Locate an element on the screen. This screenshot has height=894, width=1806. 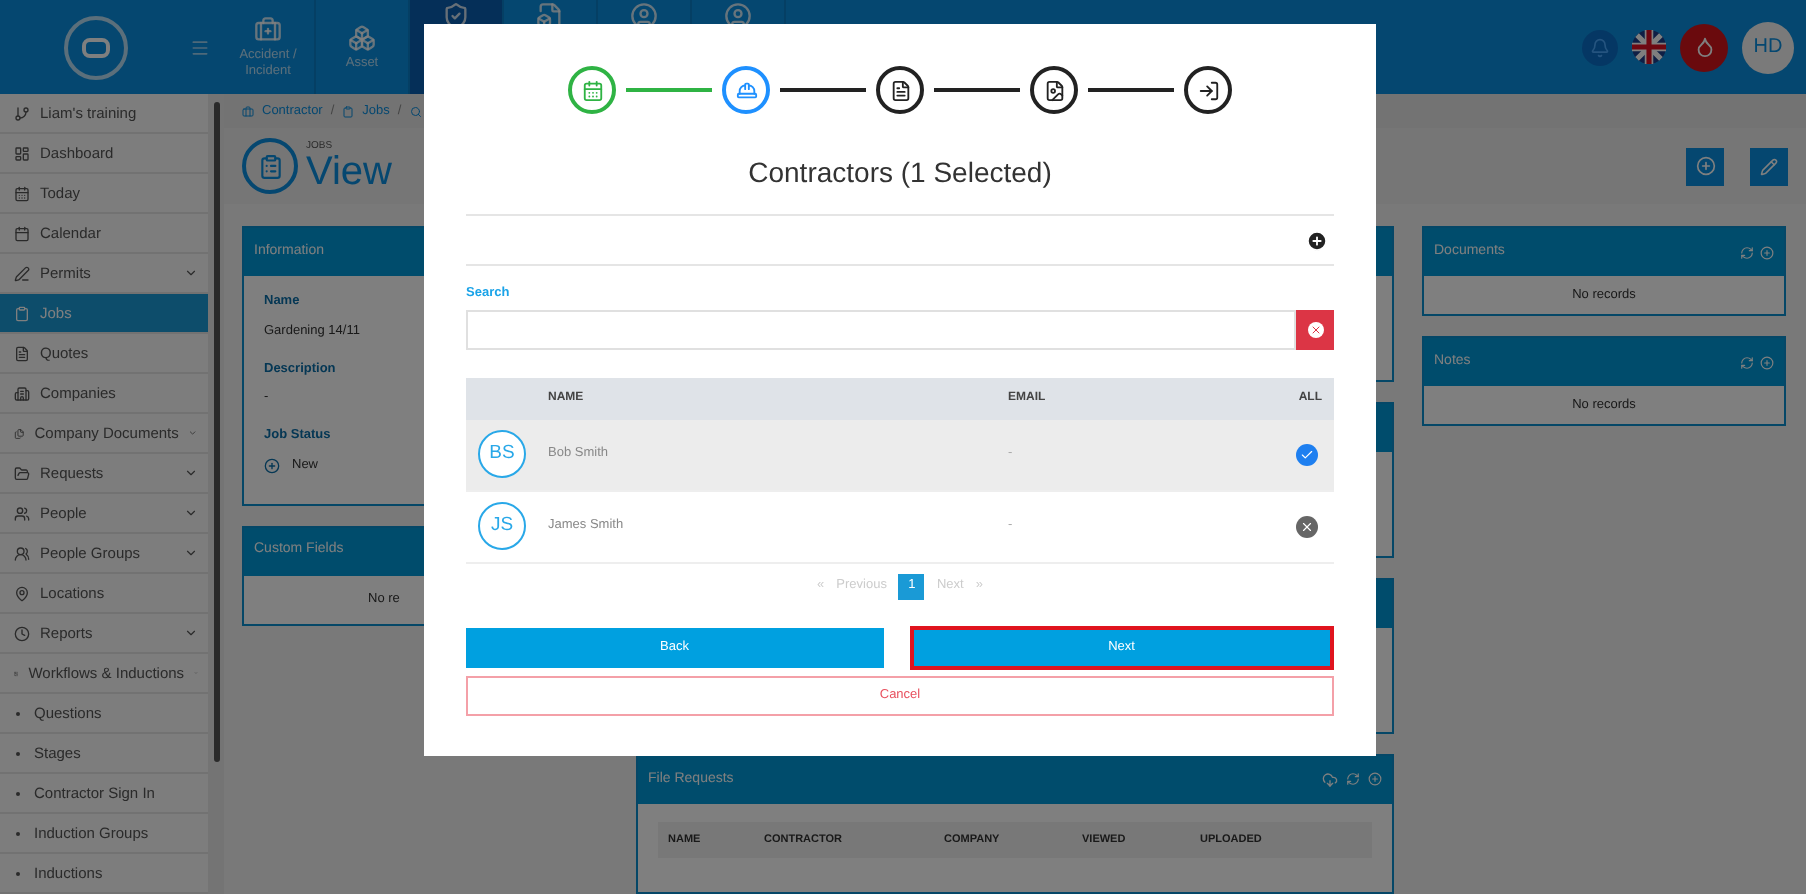
modal-title: Contractors (1 Selected) is located at coordinates (900, 173).